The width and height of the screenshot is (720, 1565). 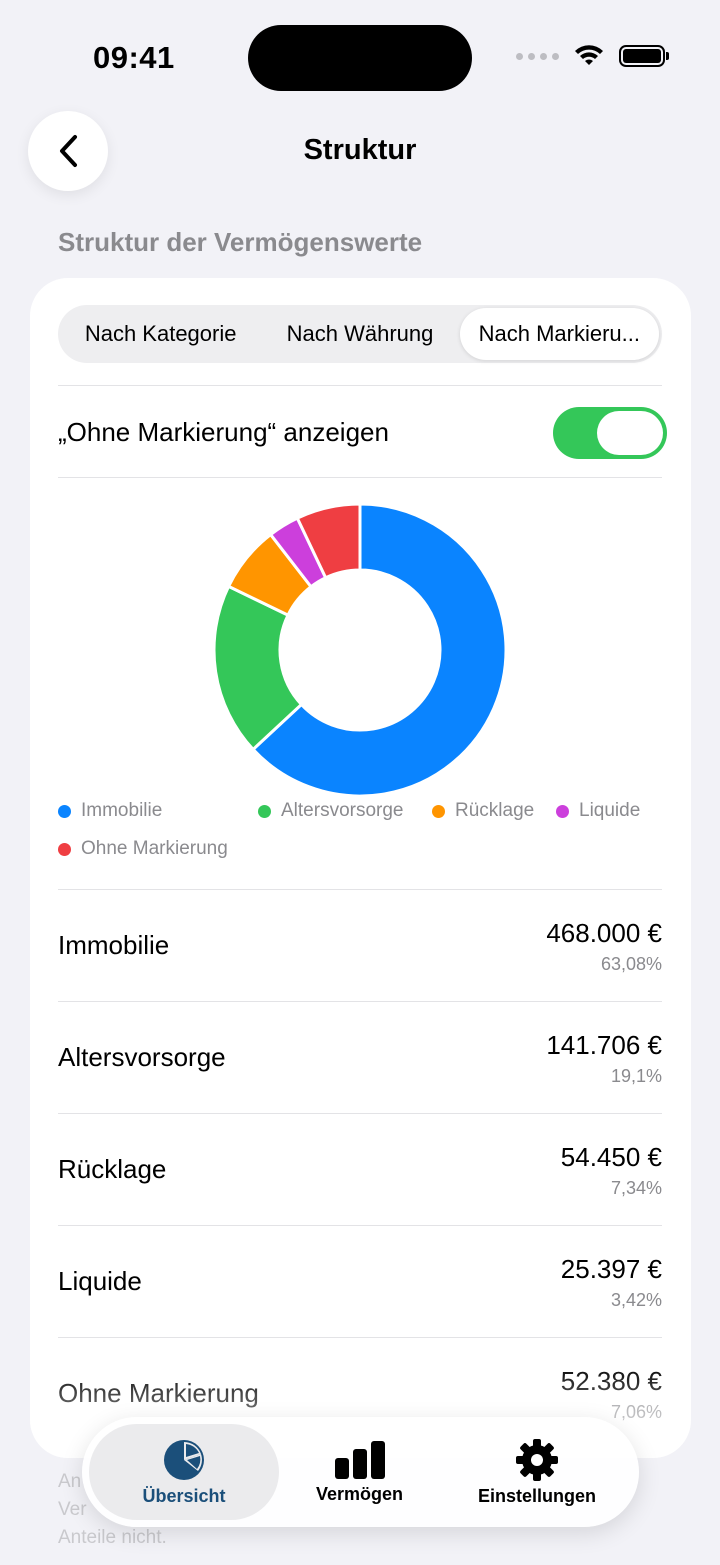 I want to click on asset-label: Rücklage, so click(x=112, y=1169).